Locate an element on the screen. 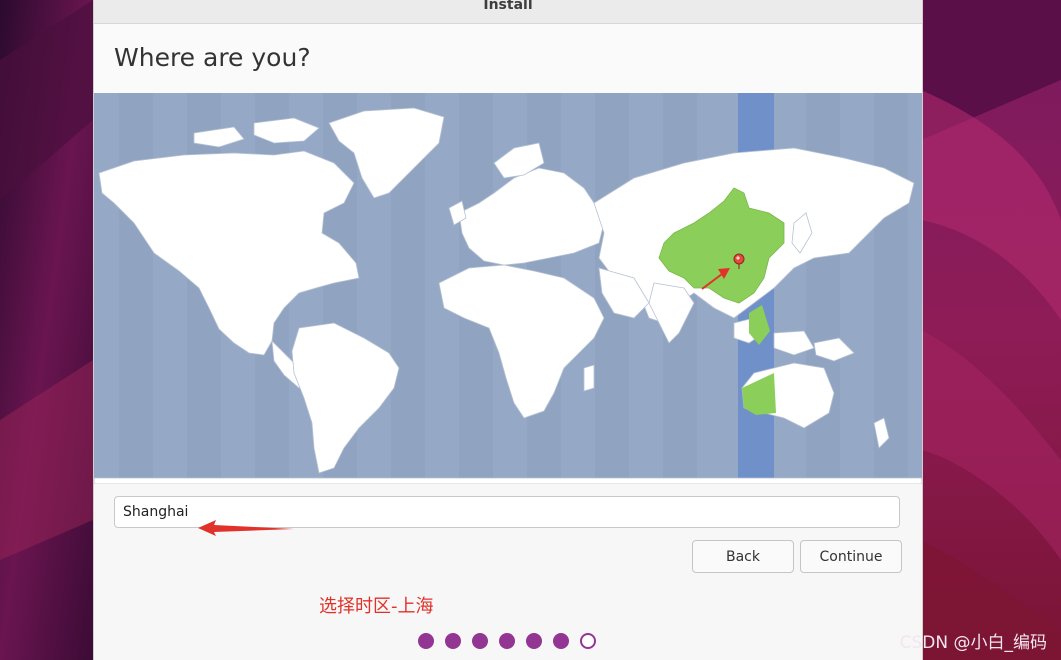 This screenshot has width=1061, height=660. progress-dots is located at coordinates (507, 641).